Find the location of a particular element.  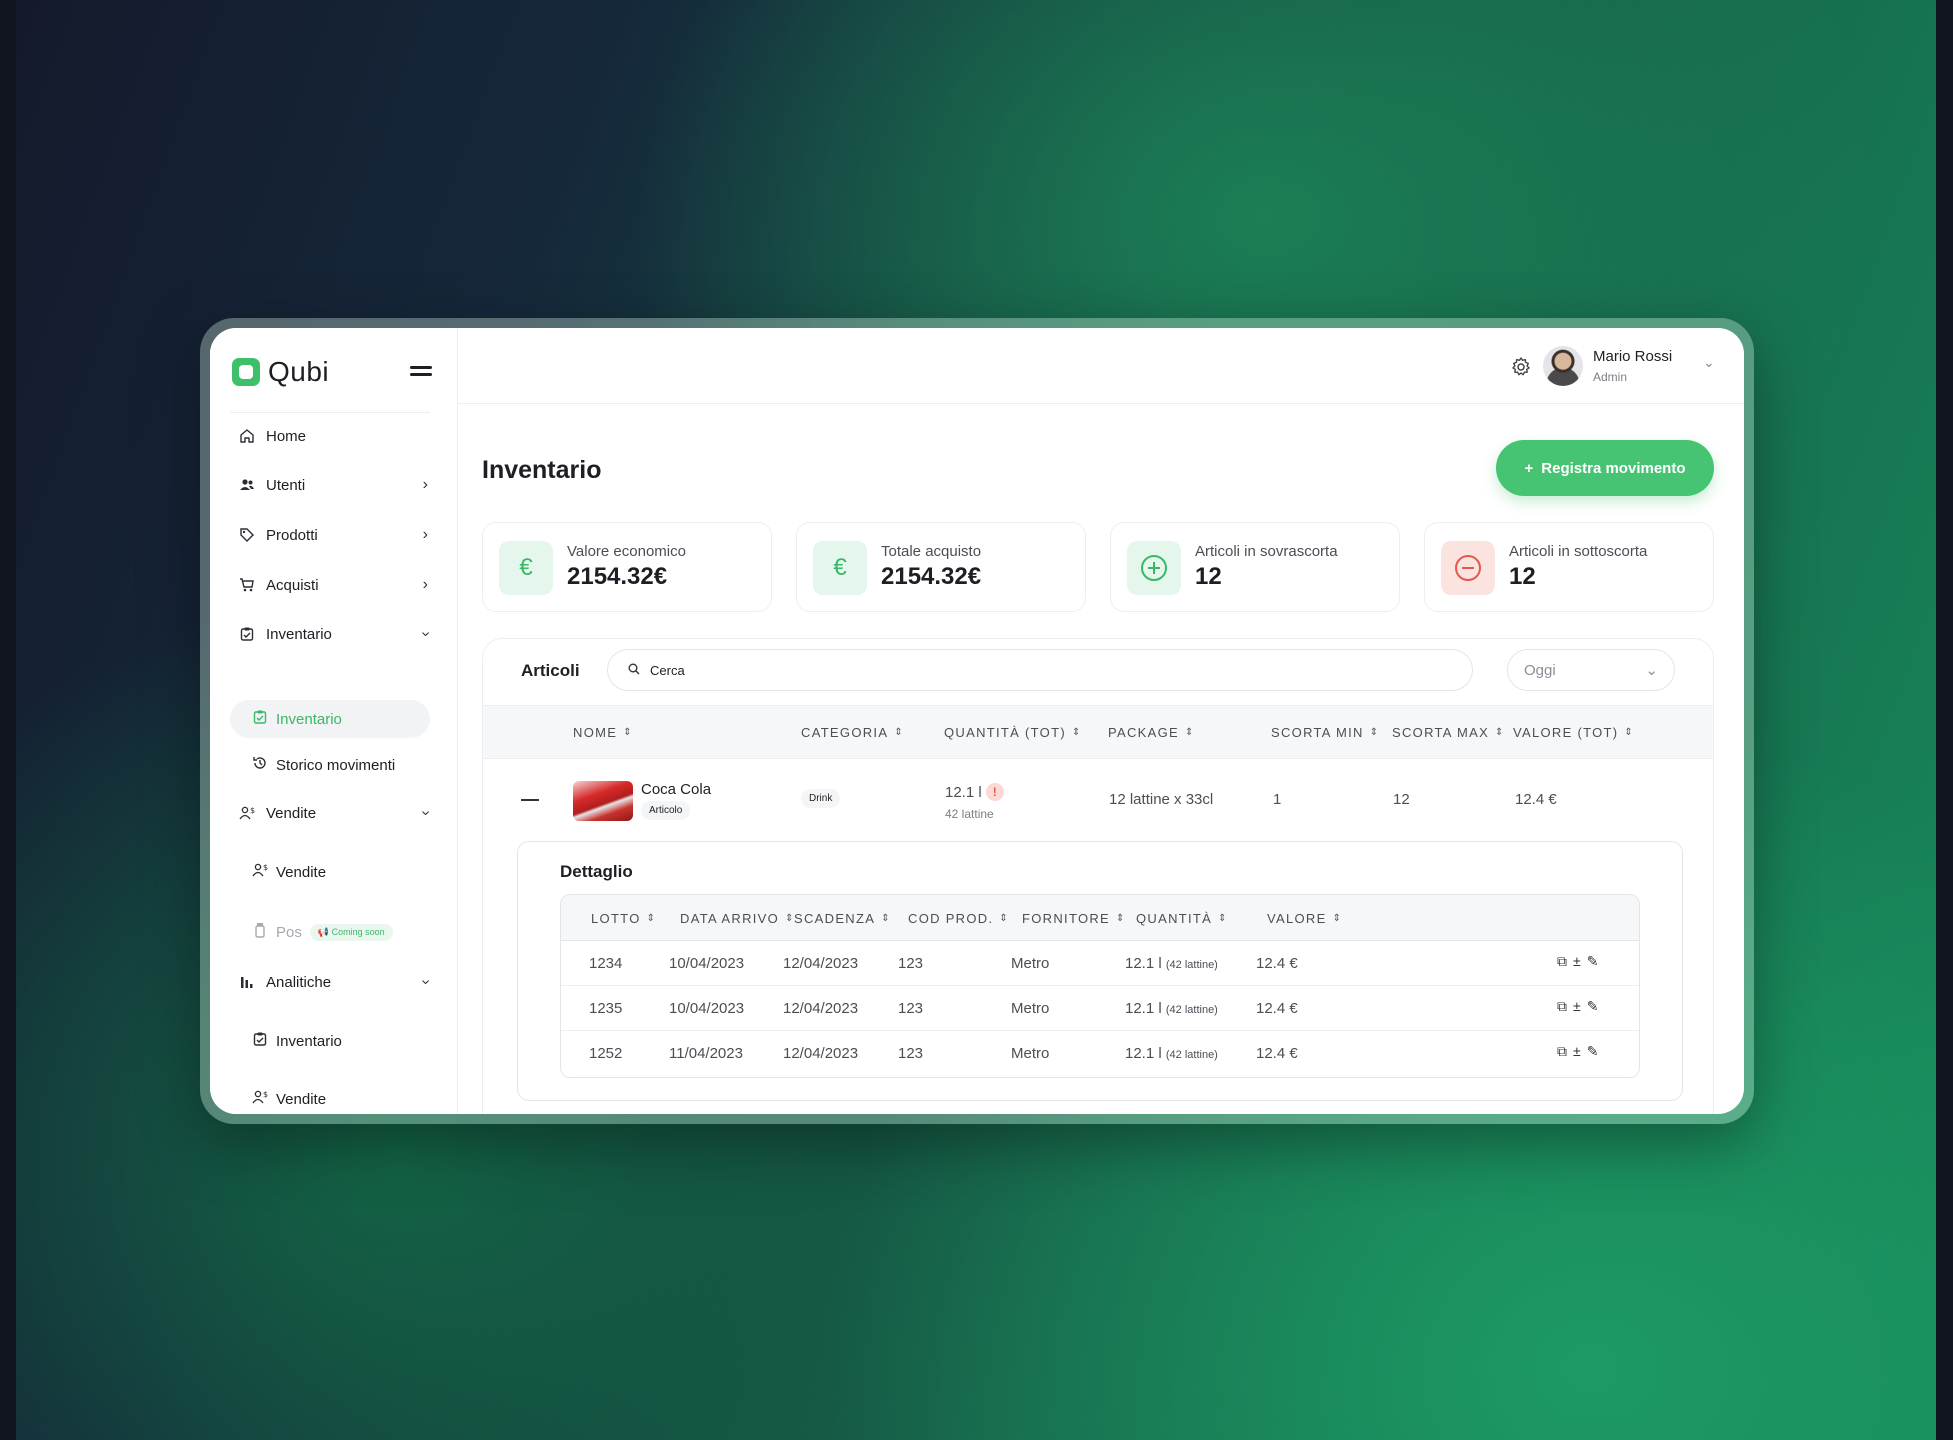

column-header: QUANTITÀ ⇕ is located at coordinates (1181, 918).